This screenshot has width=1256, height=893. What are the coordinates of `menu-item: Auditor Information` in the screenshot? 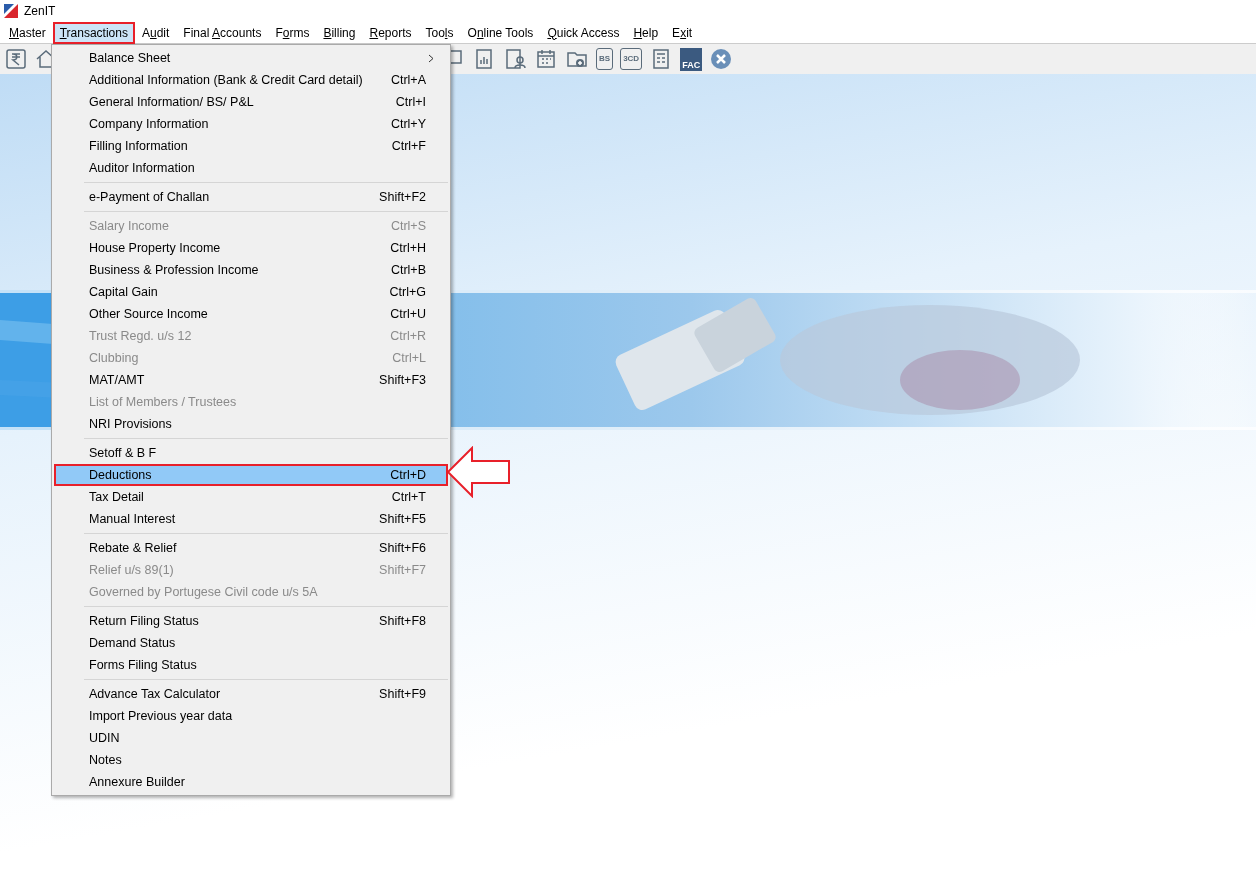 It's located at (251, 168).